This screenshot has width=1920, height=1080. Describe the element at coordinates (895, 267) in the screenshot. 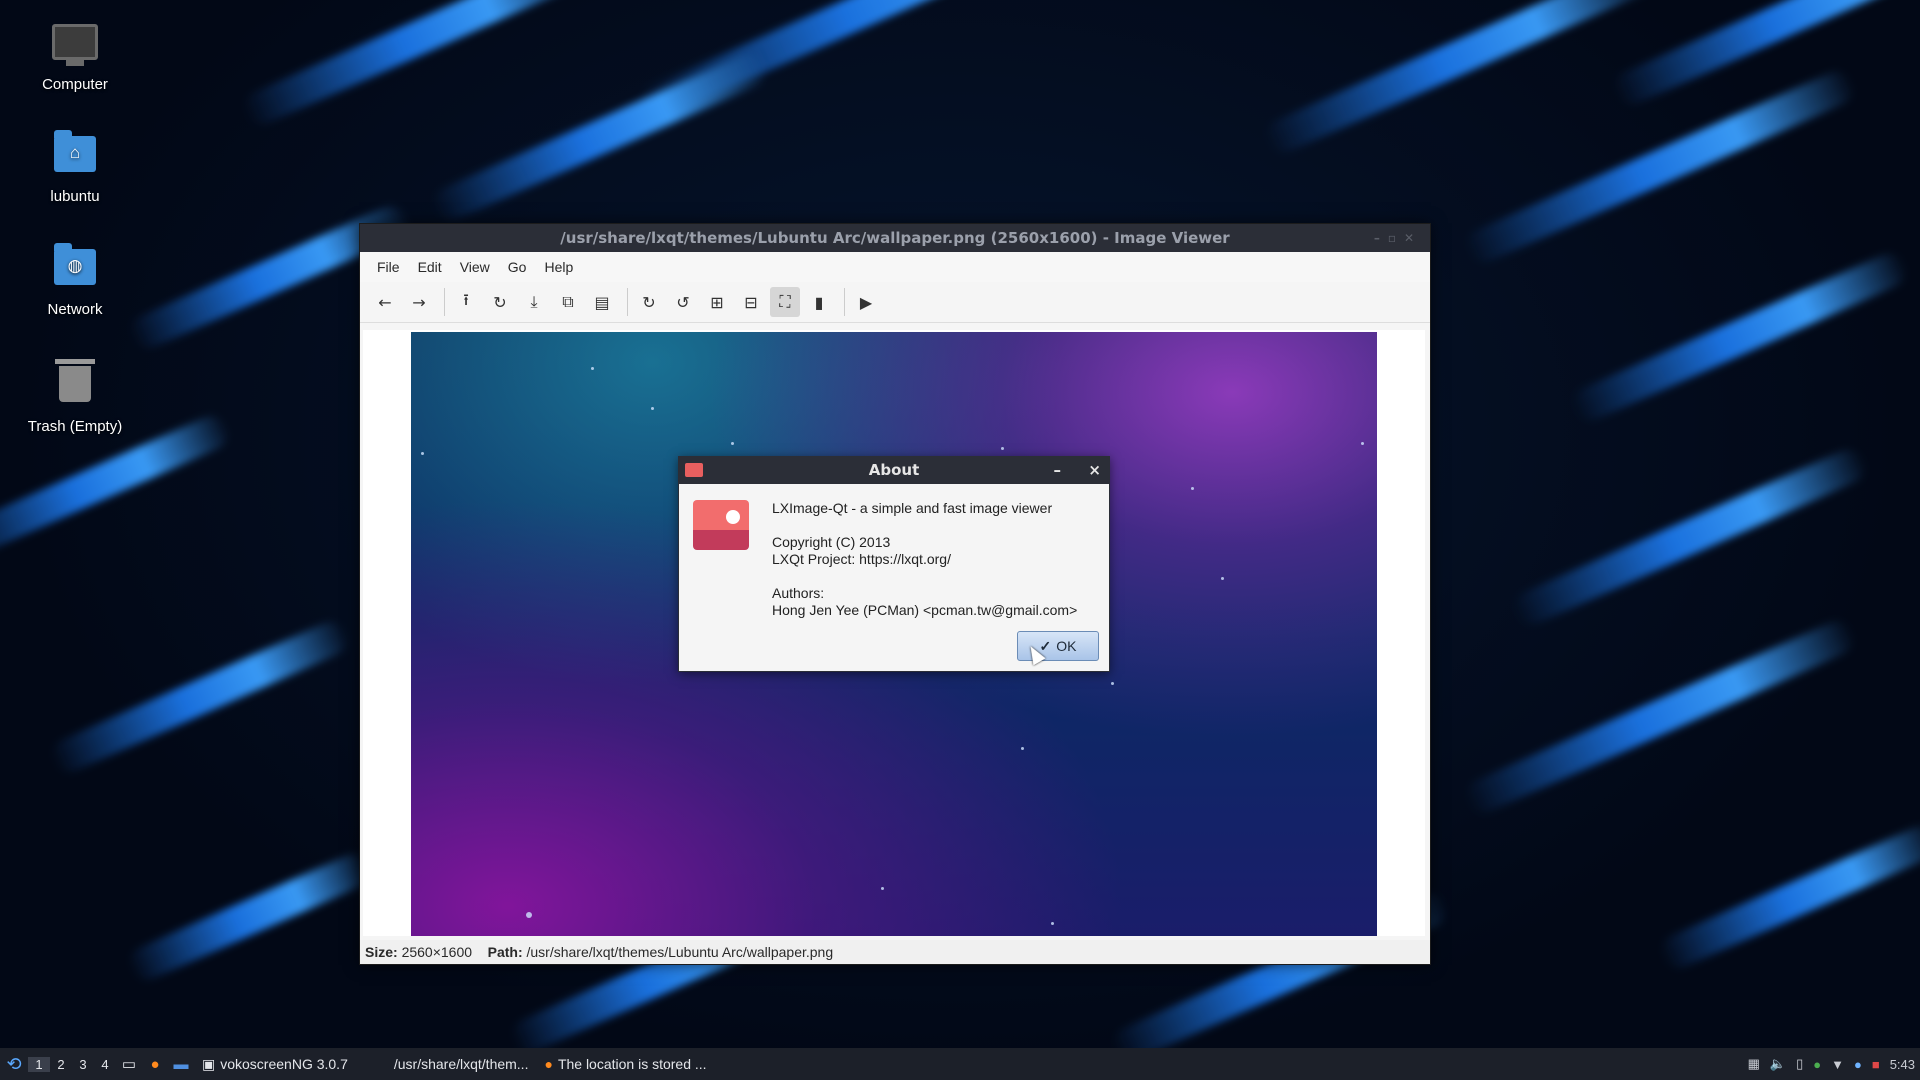

I see `menubar: File Edit View Go Help` at that location.